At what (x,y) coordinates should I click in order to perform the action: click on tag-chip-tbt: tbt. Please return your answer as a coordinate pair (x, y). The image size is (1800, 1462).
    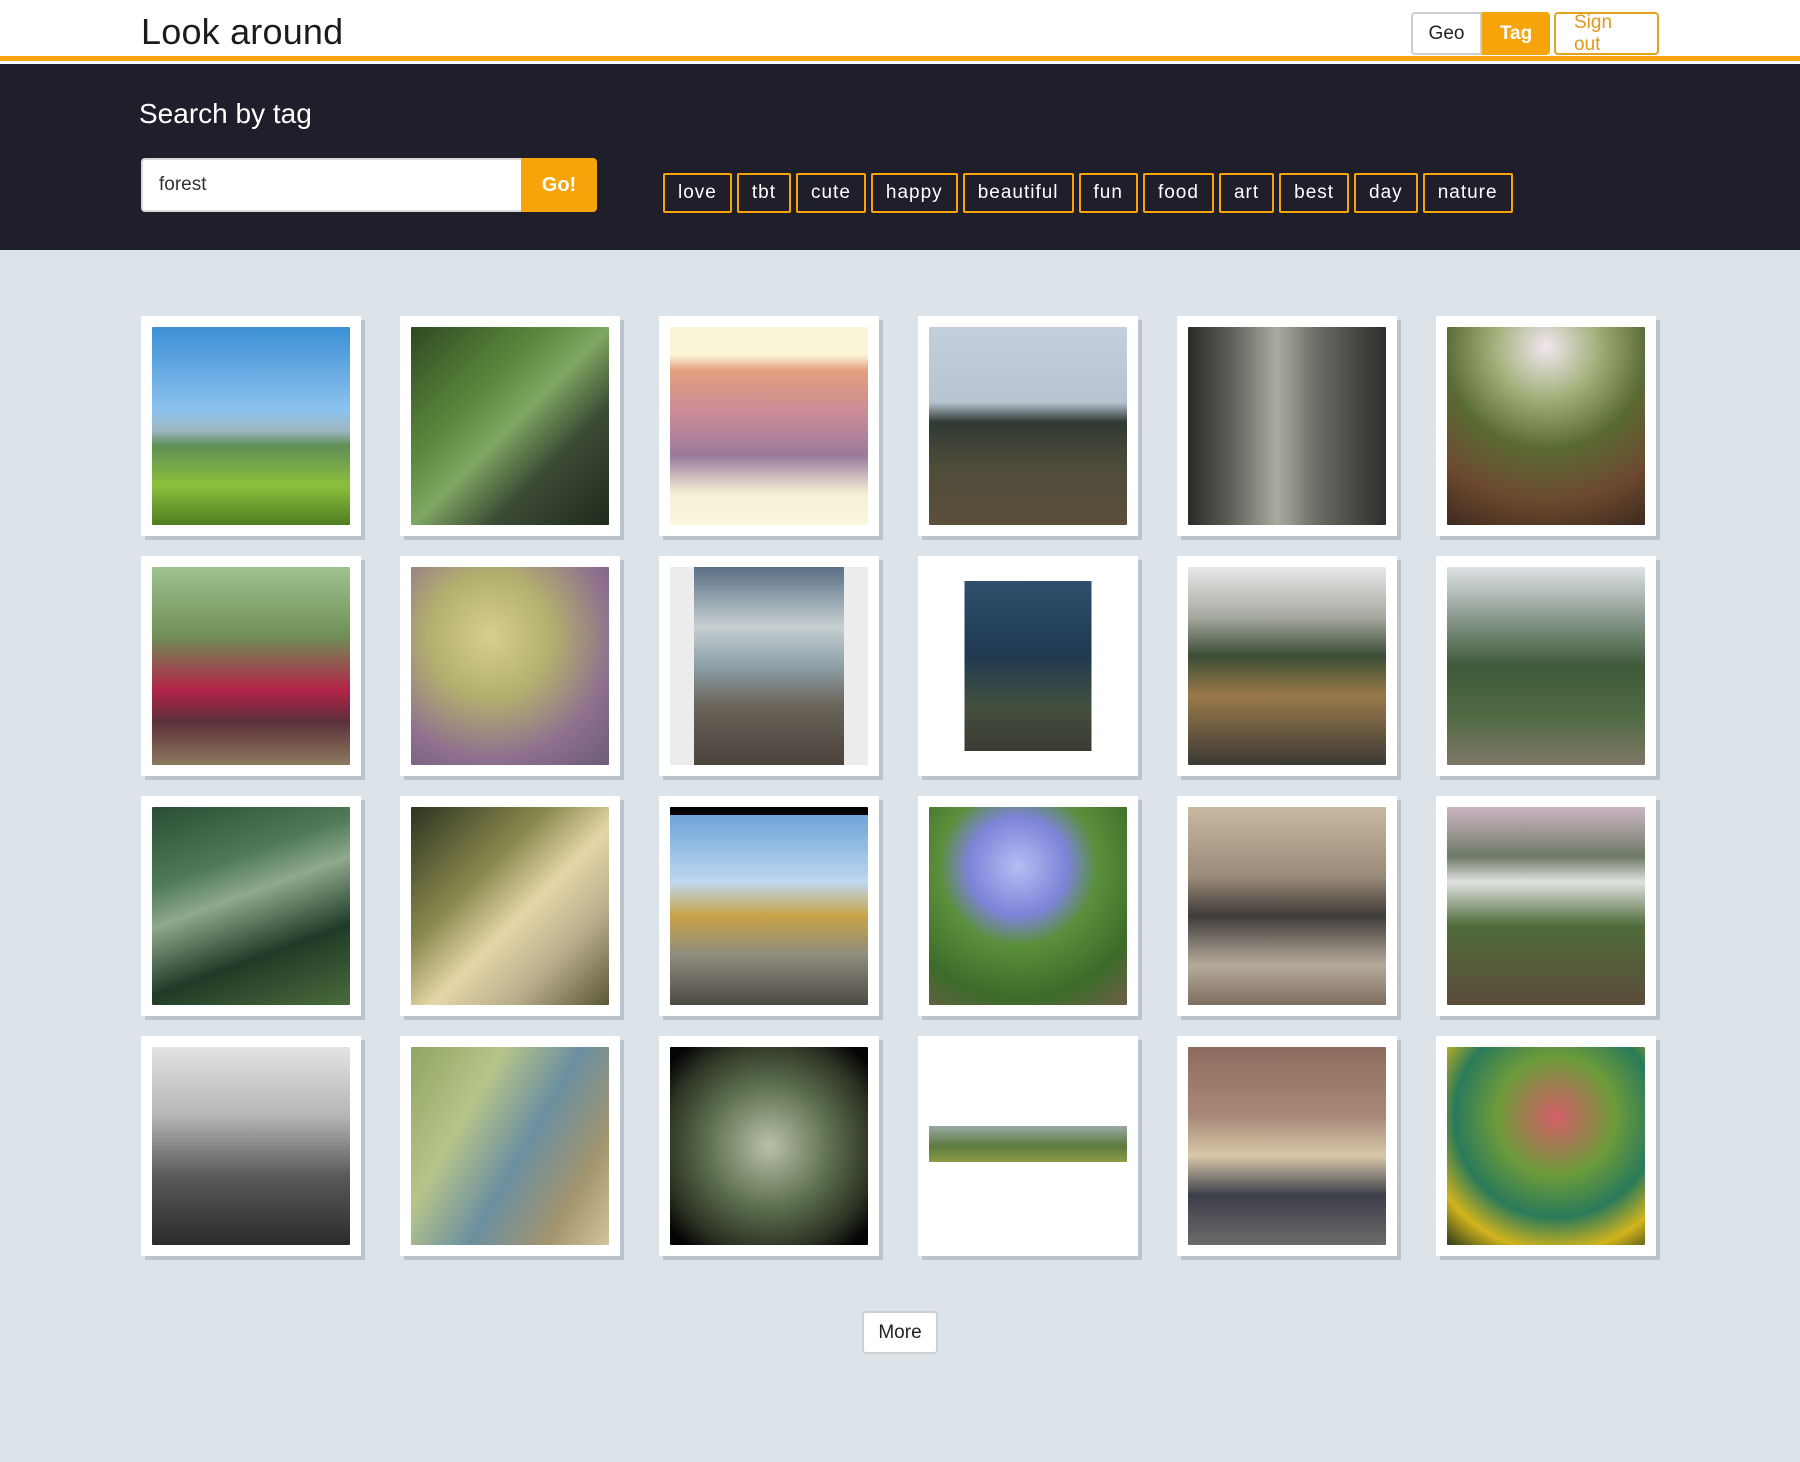
    Looking at the image, I should click on (763, 193).